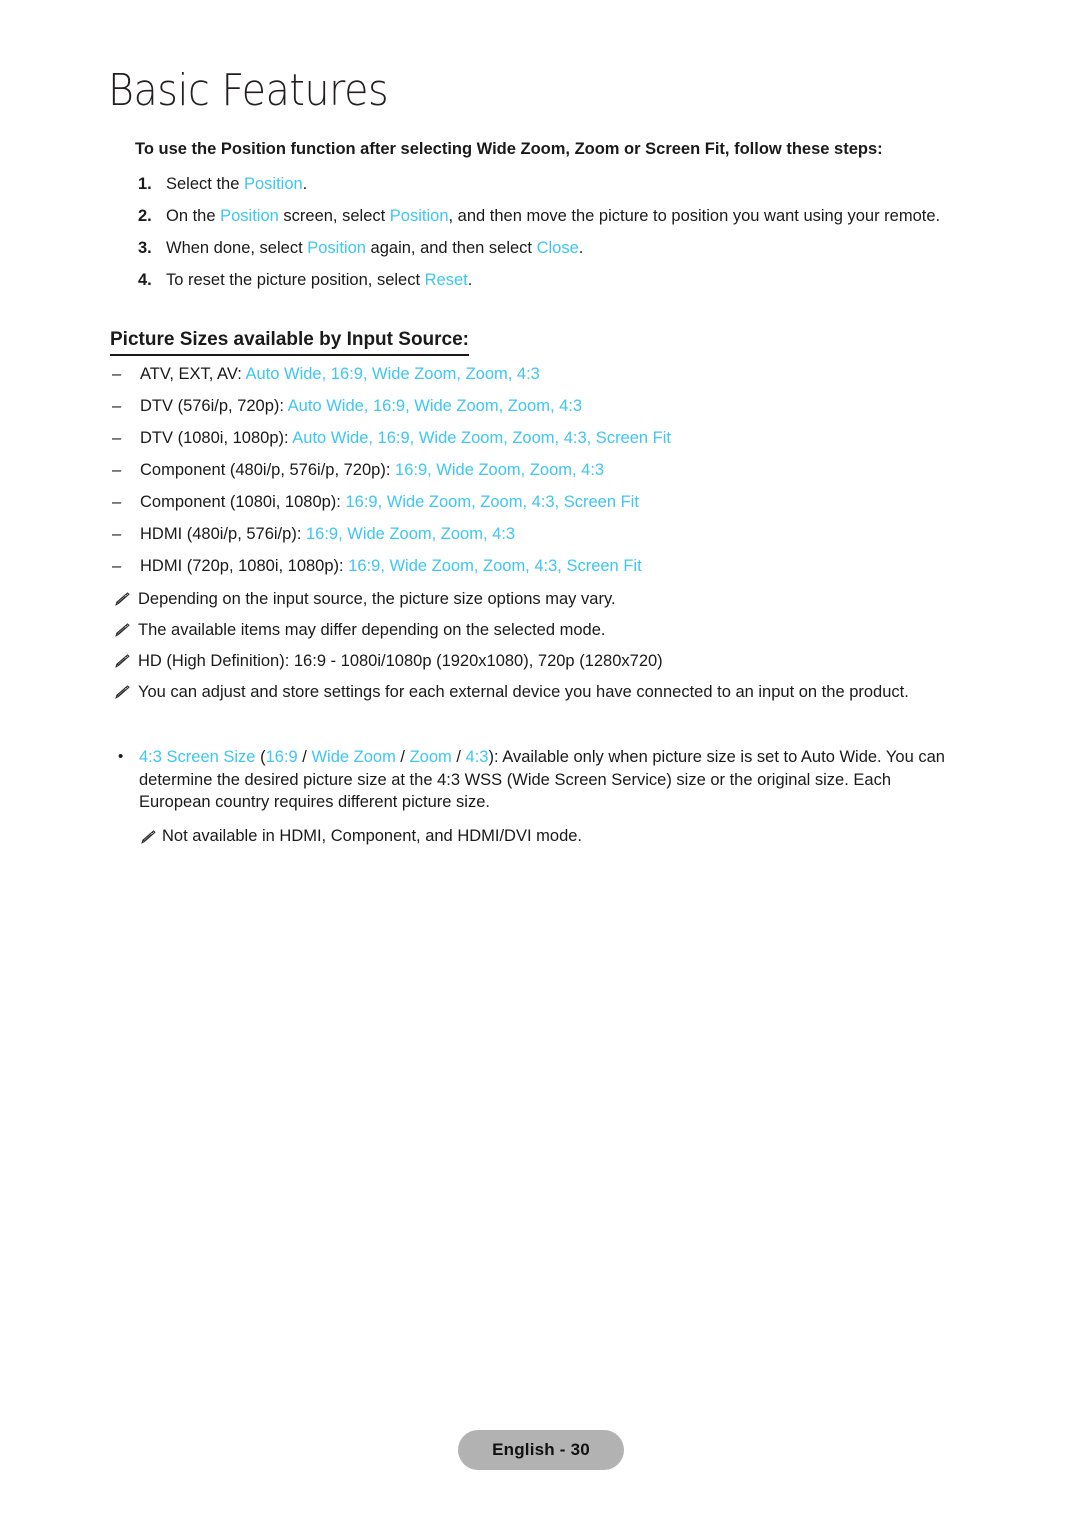 Image resolution: width=1080 pixels, height=1519 pixels. Describe the element at coordinates (243, 502) in the screenshot. I see `source-4-part-0: Component (1080i, 1080p):` at that location.